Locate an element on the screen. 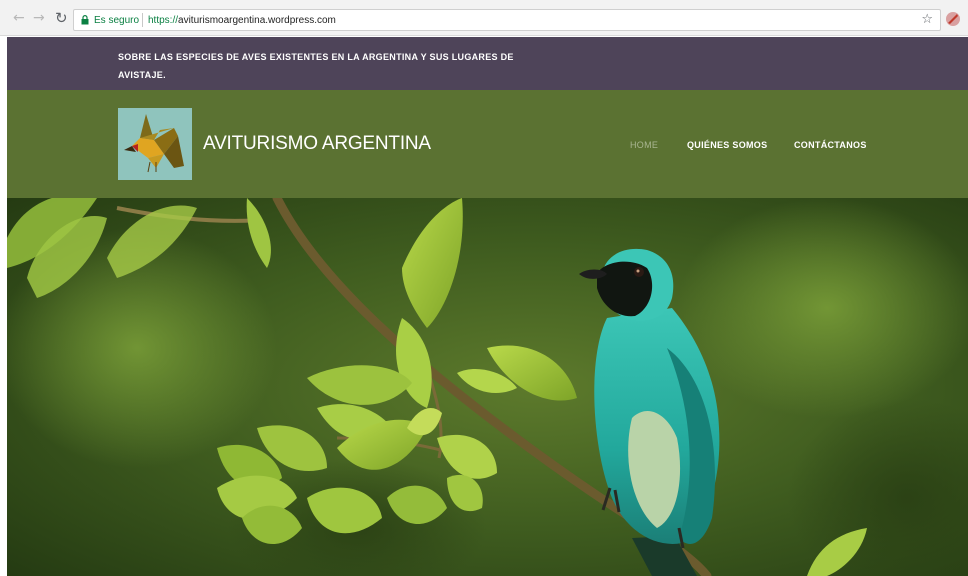  forward-arrow-icon: → is located at coordinates (39, 18).